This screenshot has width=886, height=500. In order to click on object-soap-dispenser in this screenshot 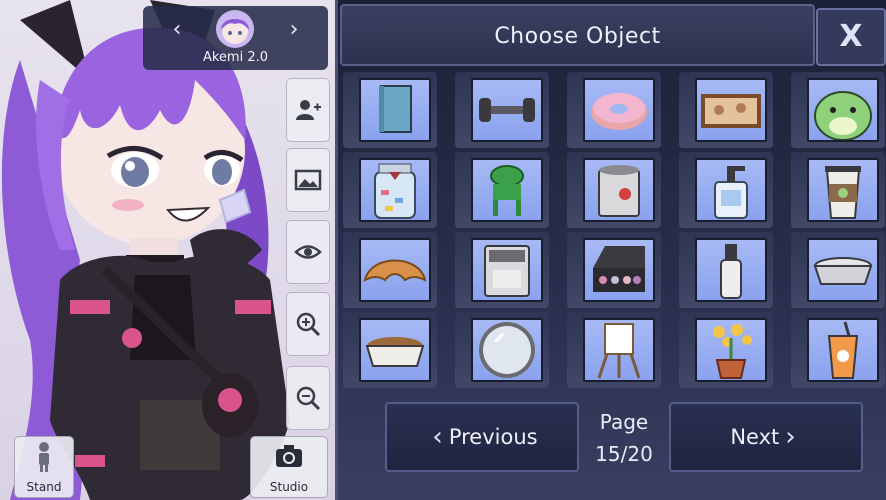, I will do `click(726, 190)`.